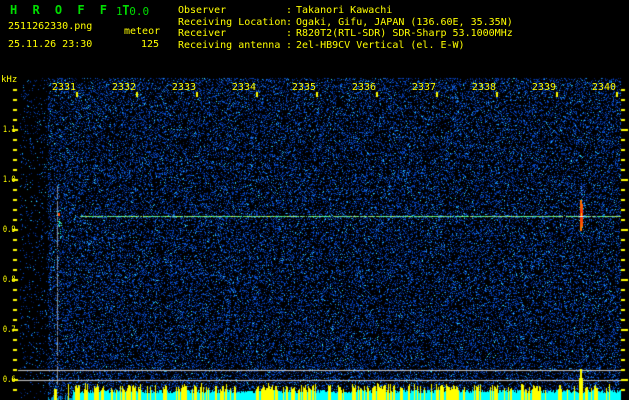 The height and width of the screenshot is (400, 629). Describe the element at coordinates (150, 44) in the screenshot. I see `echo-counter: 125` at that location.